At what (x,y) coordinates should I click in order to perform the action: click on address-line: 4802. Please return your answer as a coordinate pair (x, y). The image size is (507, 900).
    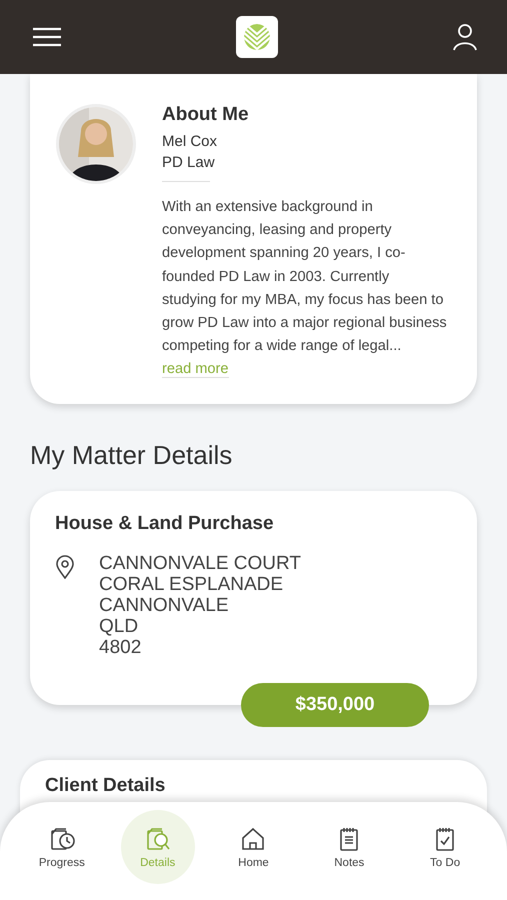
    Looking at the image, I should click on (120, 647).